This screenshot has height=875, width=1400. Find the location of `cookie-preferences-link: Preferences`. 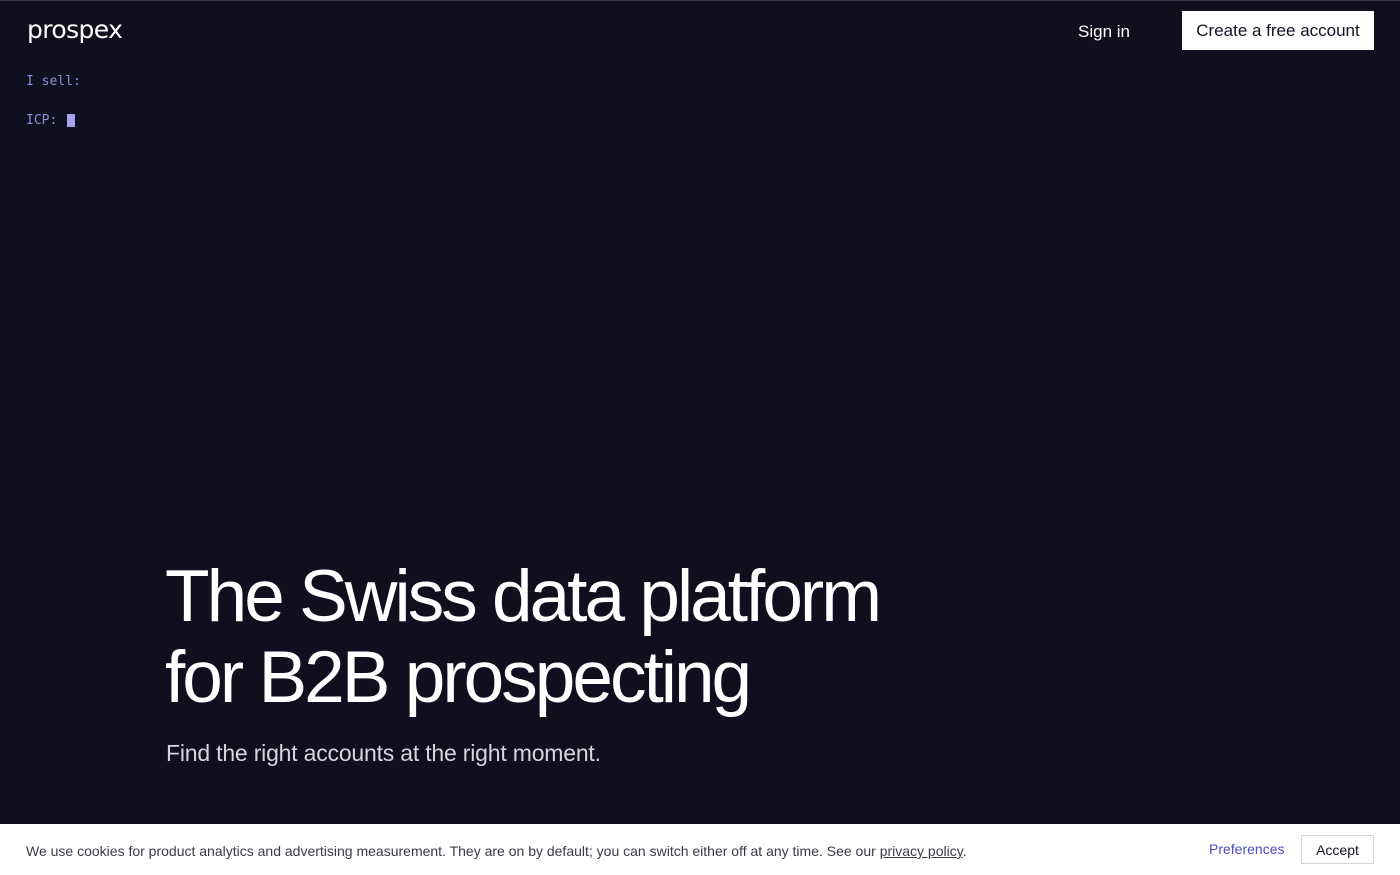

cookie-preferences-link: Preferences is located at coordinates (1246, 849).